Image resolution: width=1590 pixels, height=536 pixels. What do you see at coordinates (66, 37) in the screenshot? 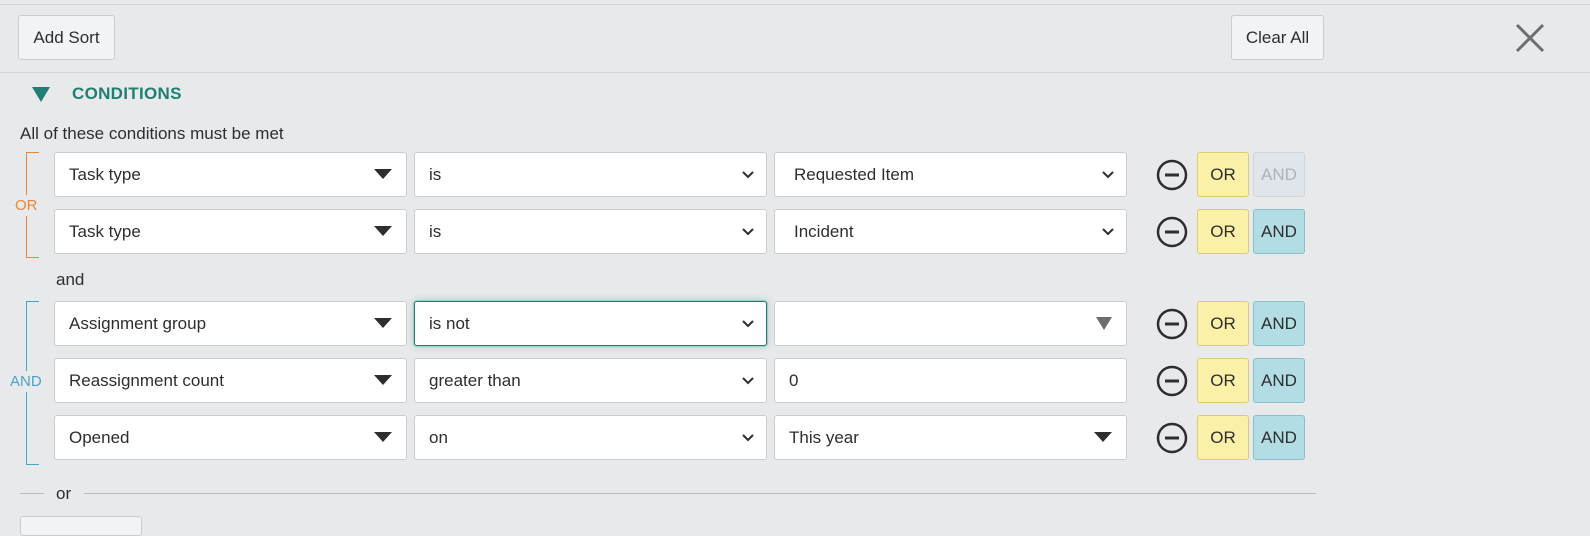
I see `add-sort-button: Add Sort` at bounding box center [66, 37].